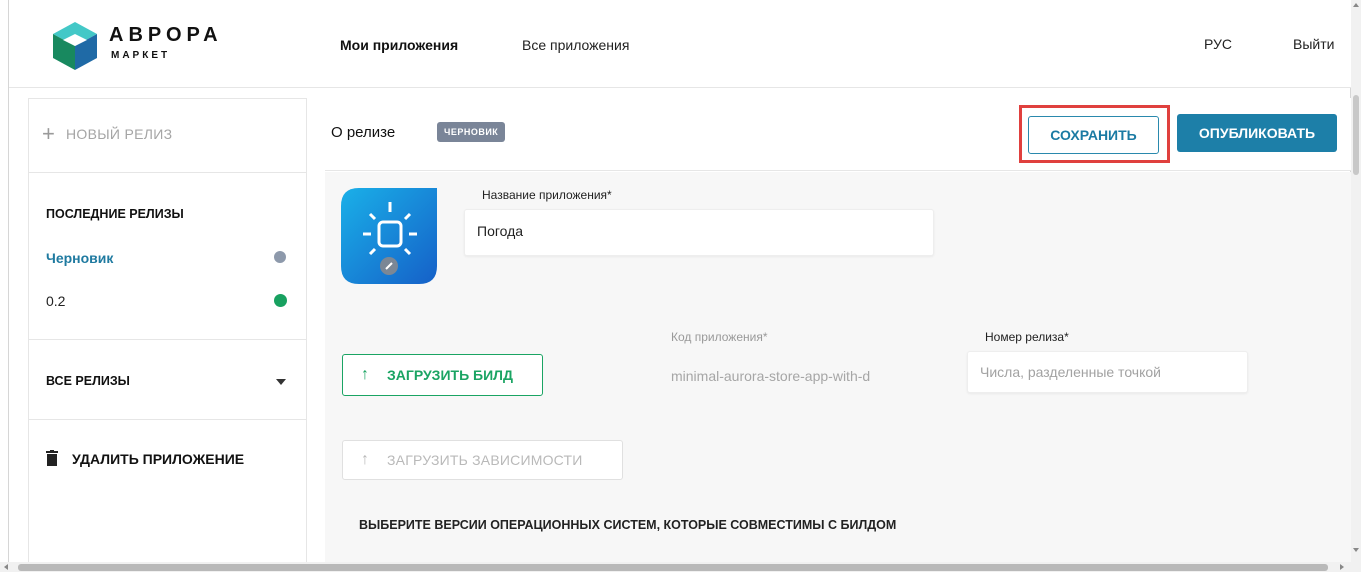  I want to click on brand-title: АВРОРА, so click(166, 35).